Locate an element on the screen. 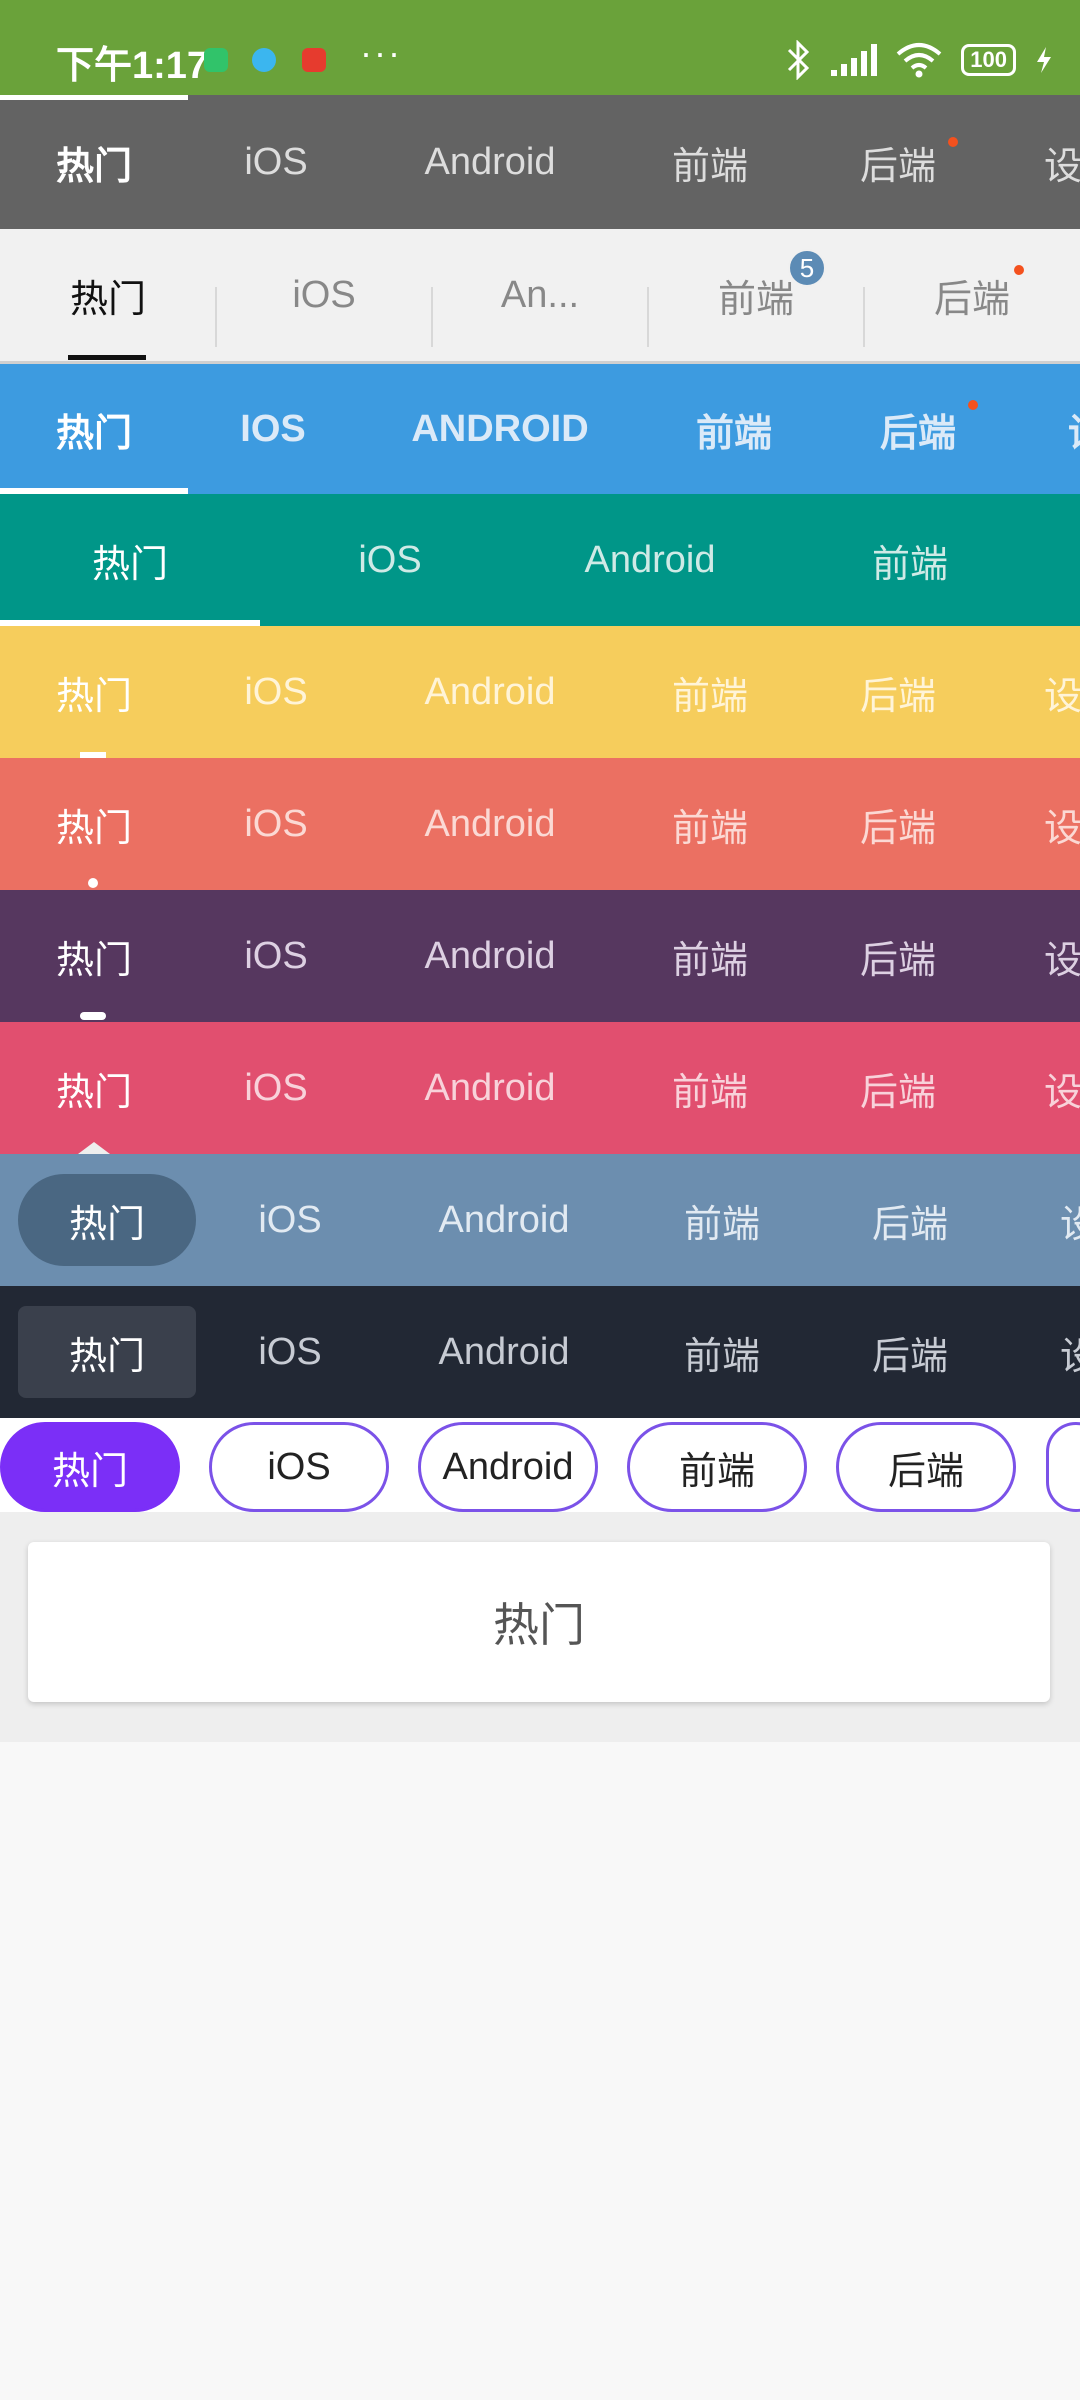 The height and width of the screenshot is (2400, 1080). battery-icon: 100 is located at coordinates (988, 60).